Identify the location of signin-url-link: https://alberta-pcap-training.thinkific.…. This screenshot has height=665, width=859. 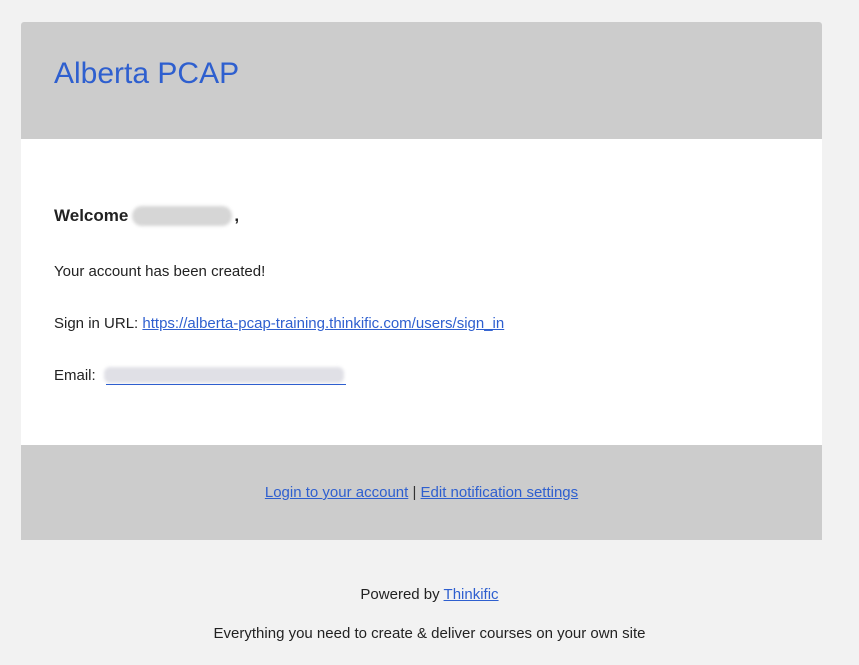
(323, 323).